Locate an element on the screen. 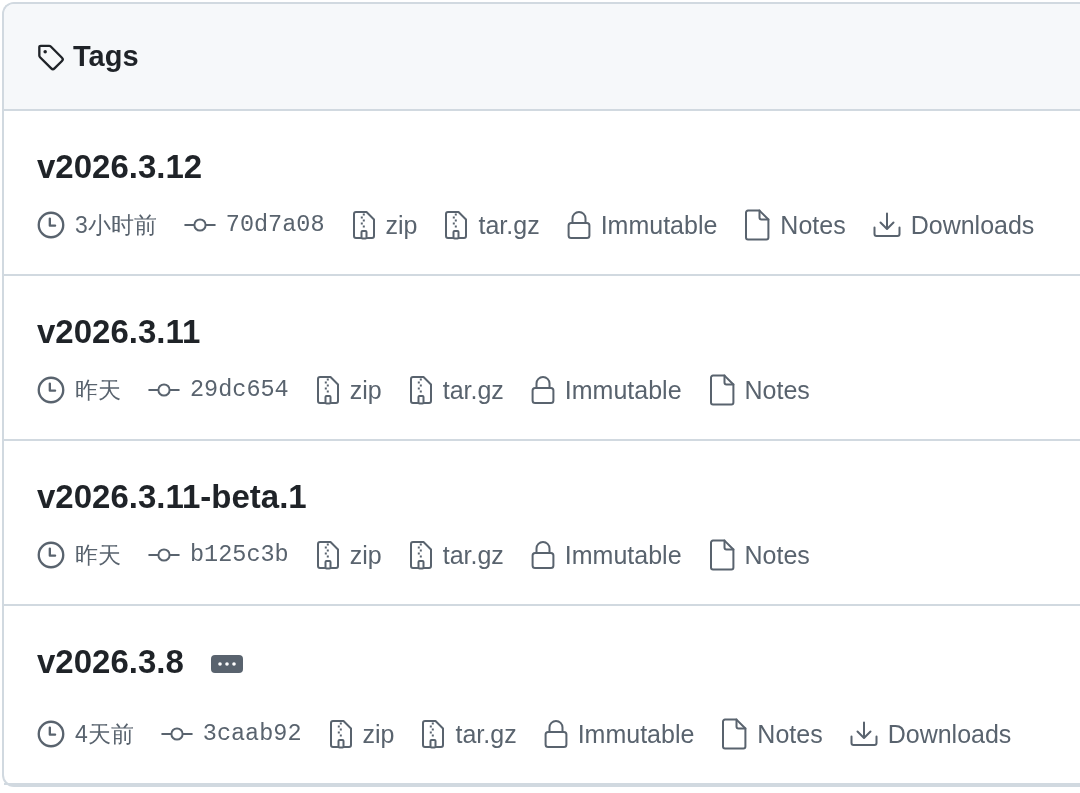  ellipsis-icon is located at coordinates (226, 664).